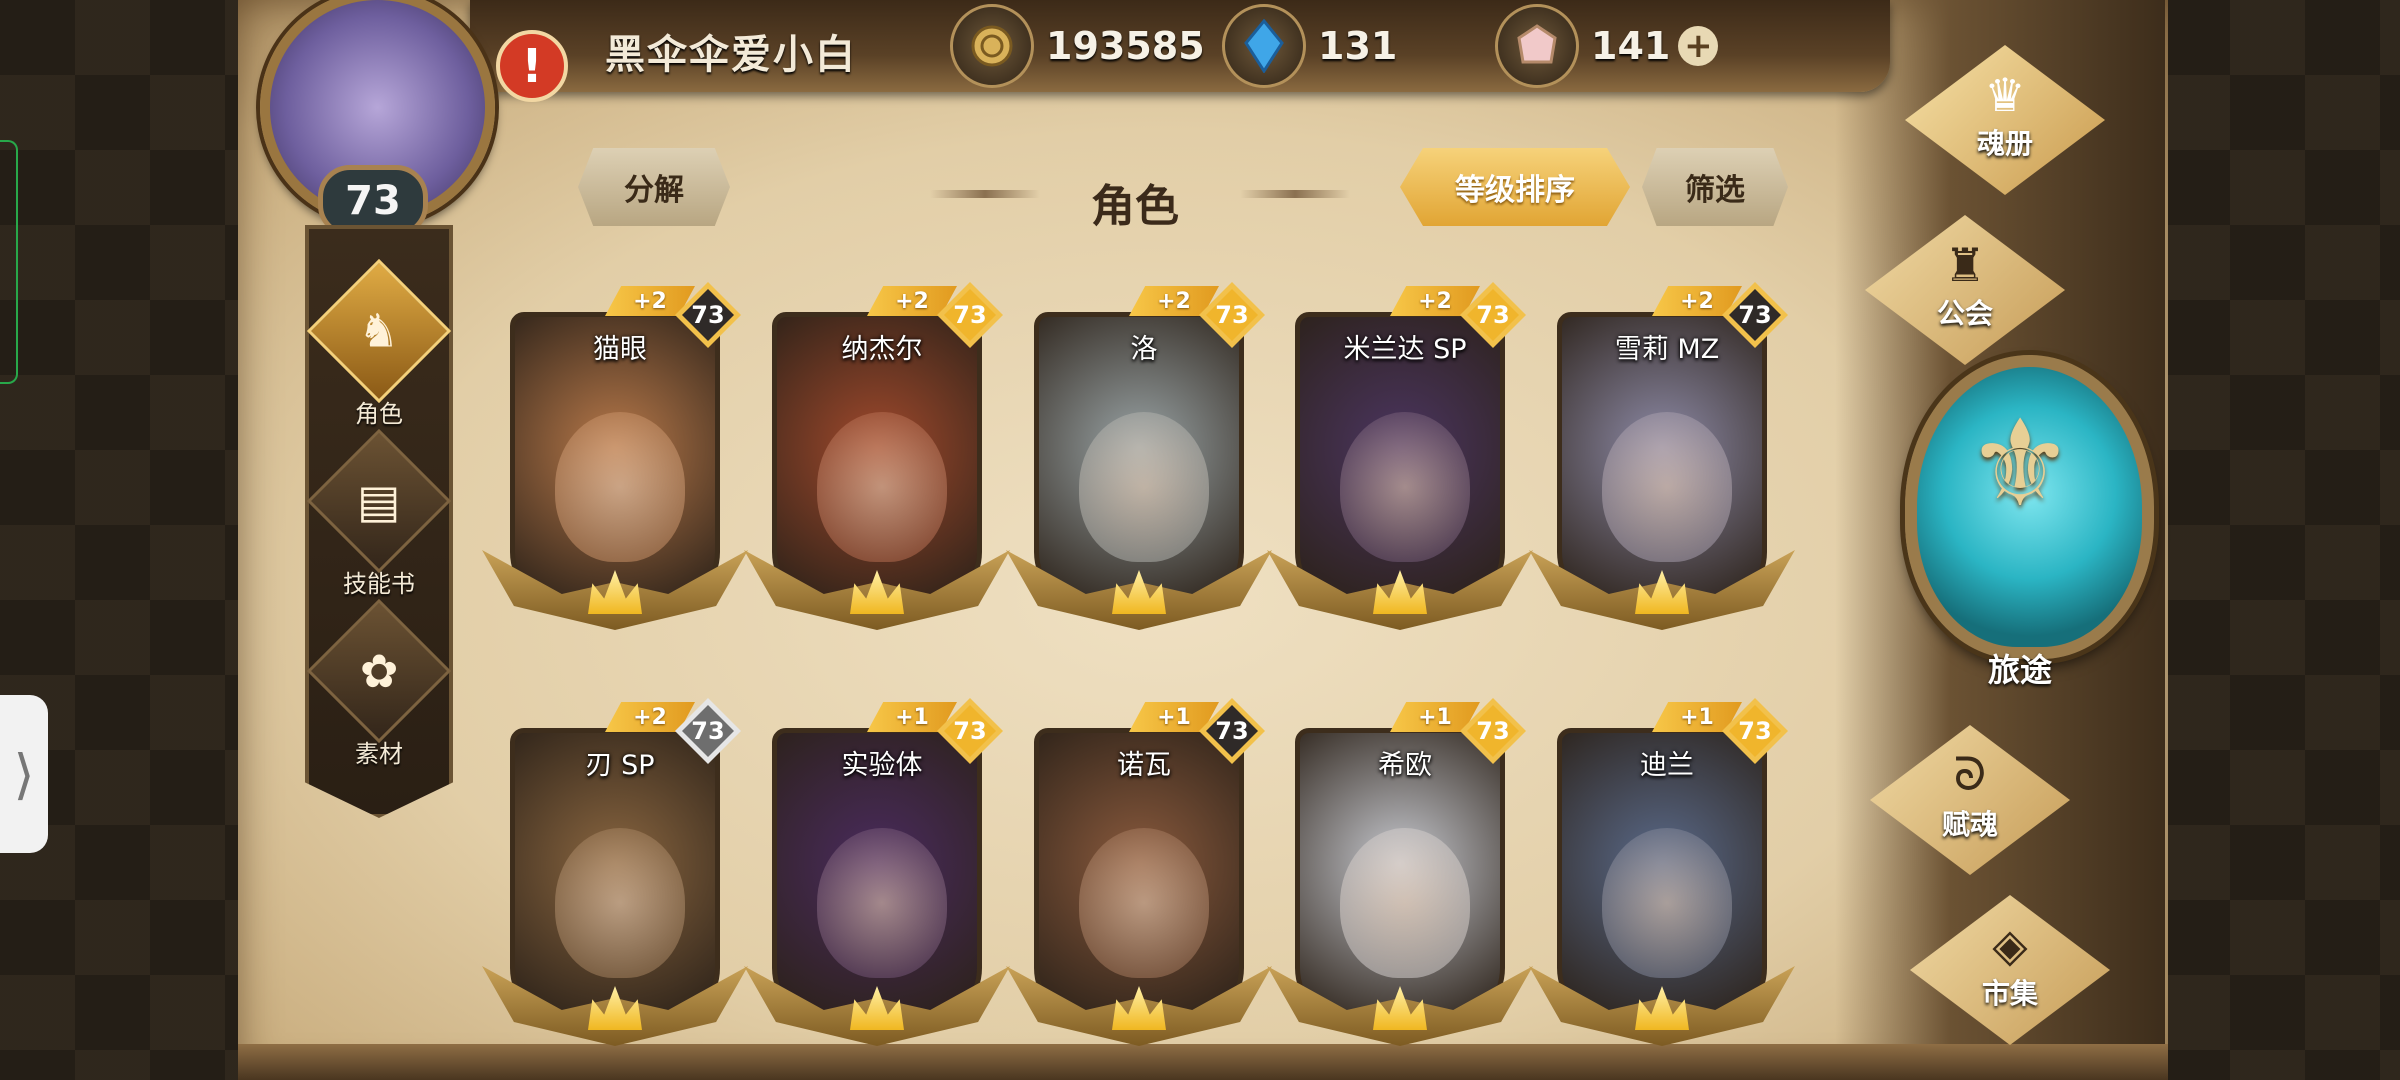 This screenshot has height=1080, width=2400. I want to click on character-name: 迪兰, so click(1667, 765).